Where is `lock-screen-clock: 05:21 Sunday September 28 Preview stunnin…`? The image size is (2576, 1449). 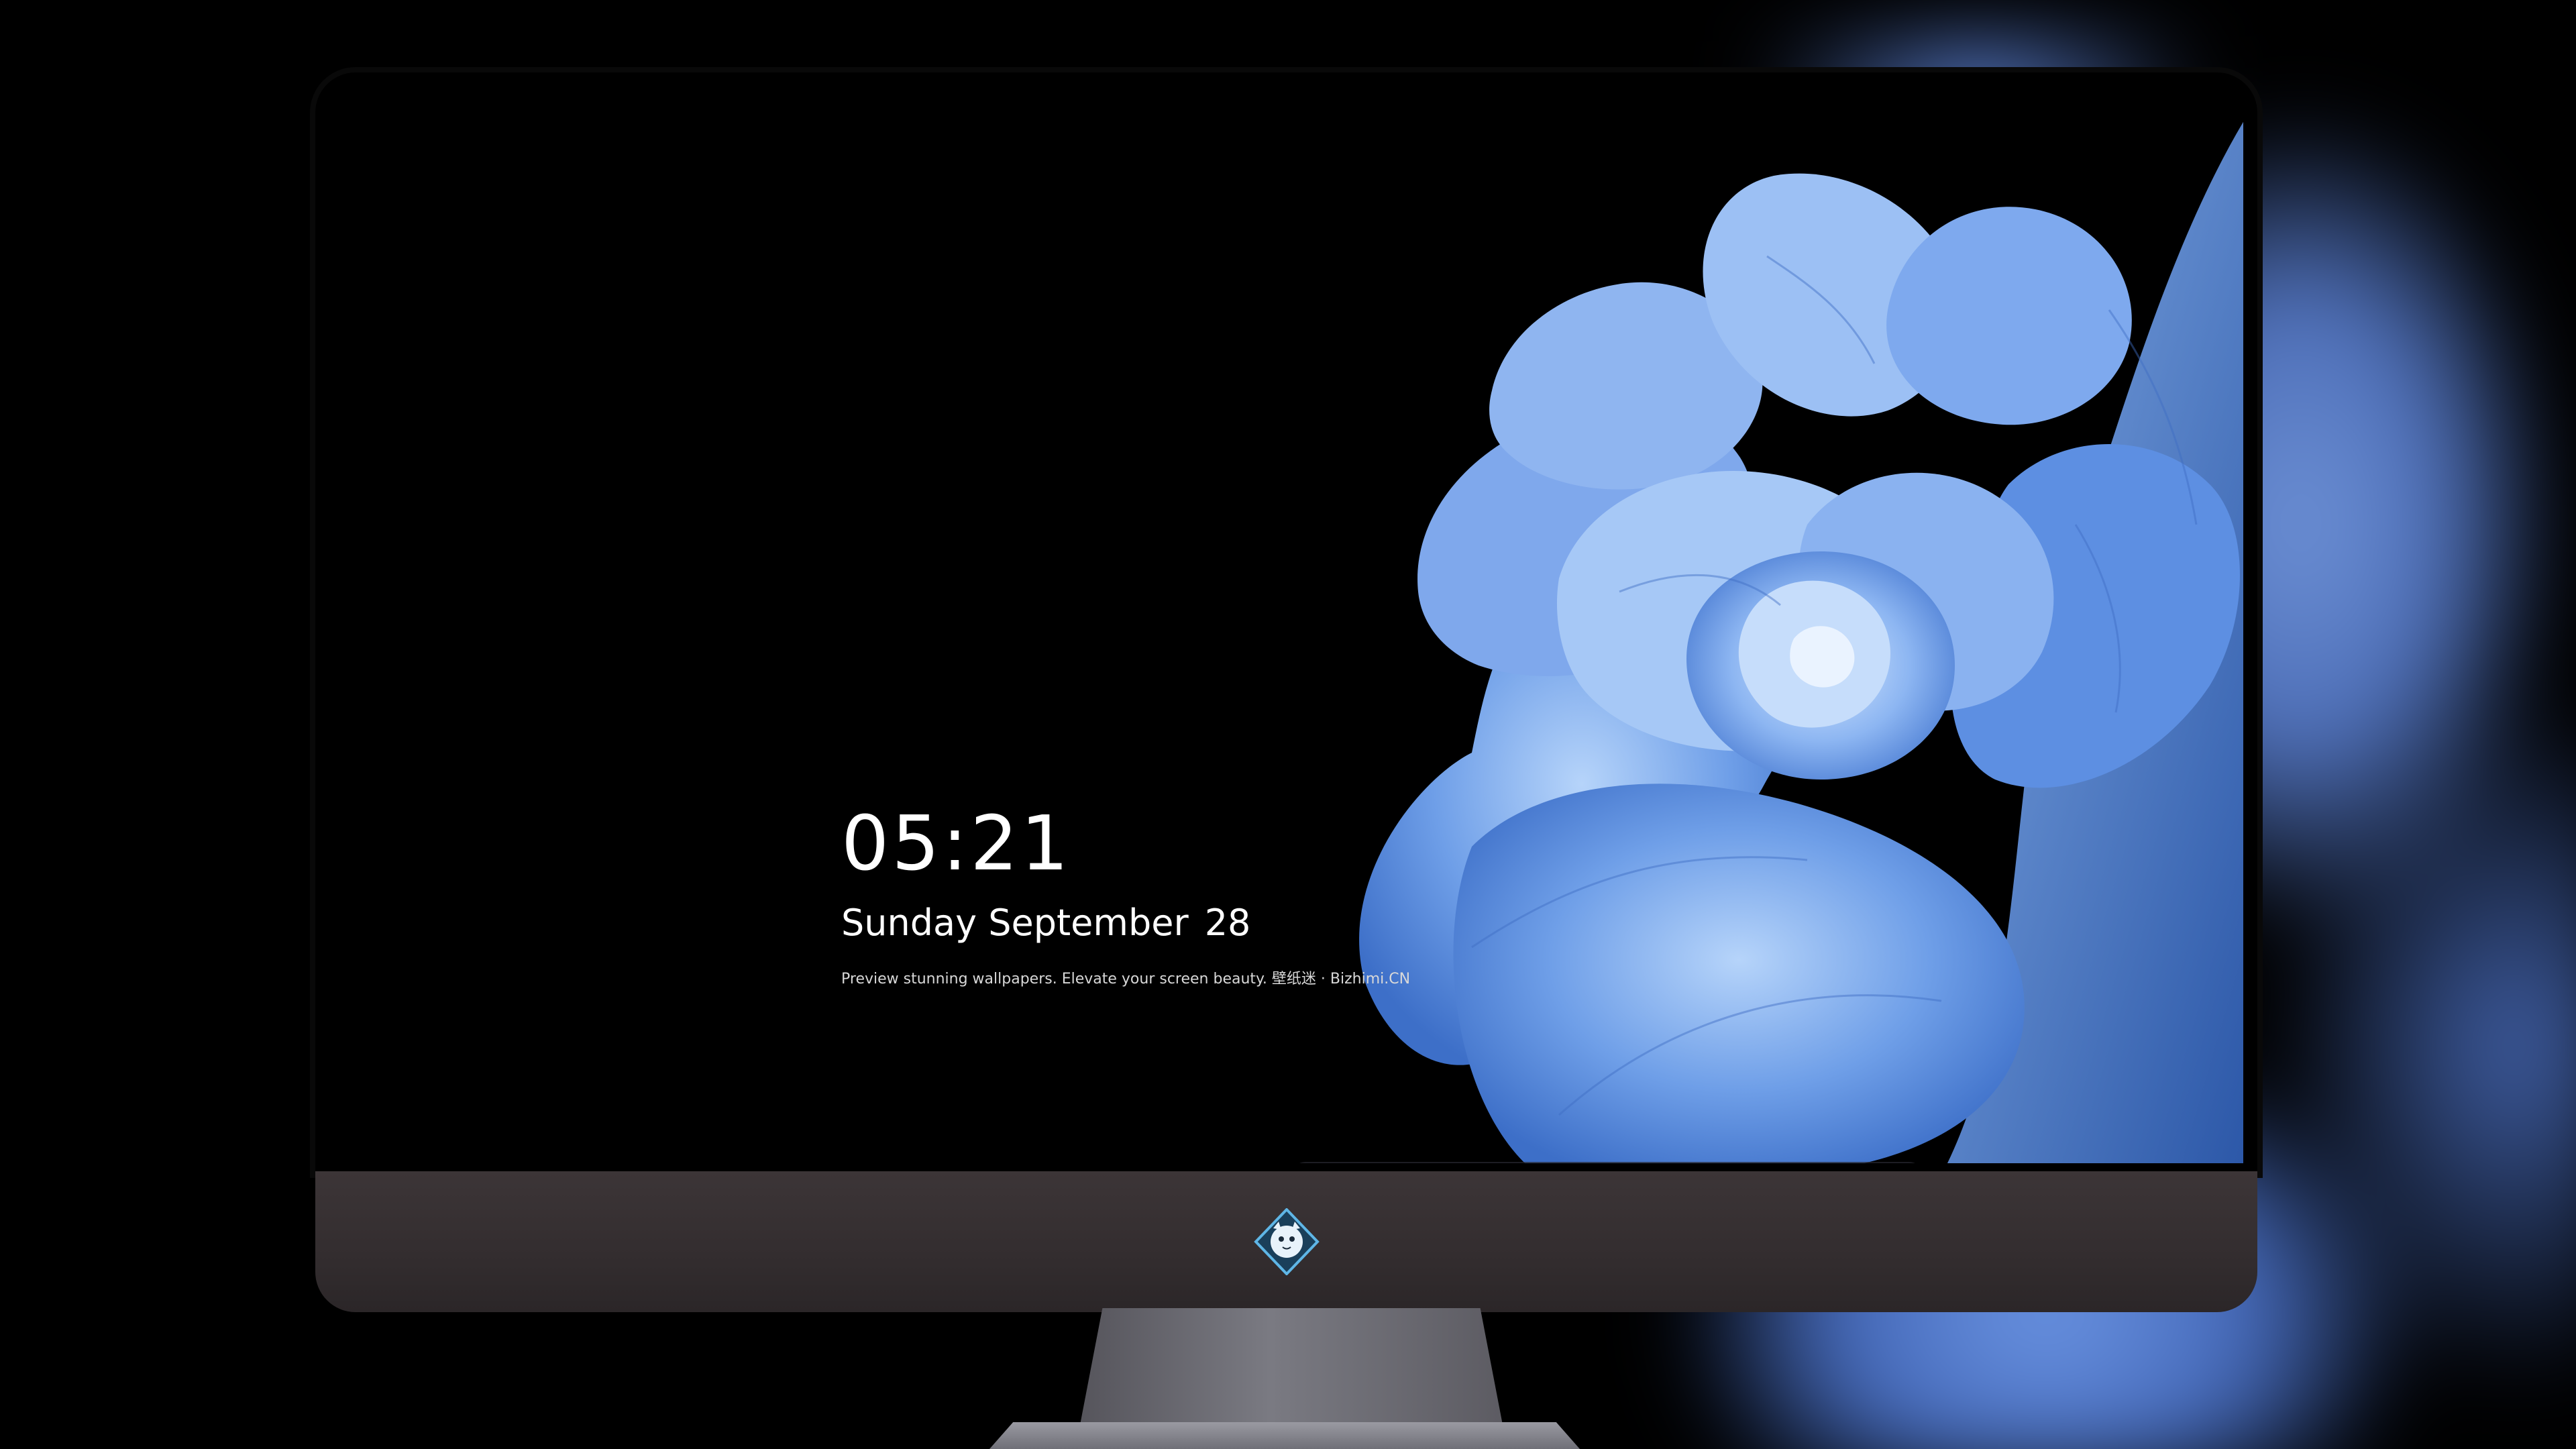 lock-screen-clock: 05:21 Sunday September 28 Preview stunnin… is located at coordinates (1125, 897).